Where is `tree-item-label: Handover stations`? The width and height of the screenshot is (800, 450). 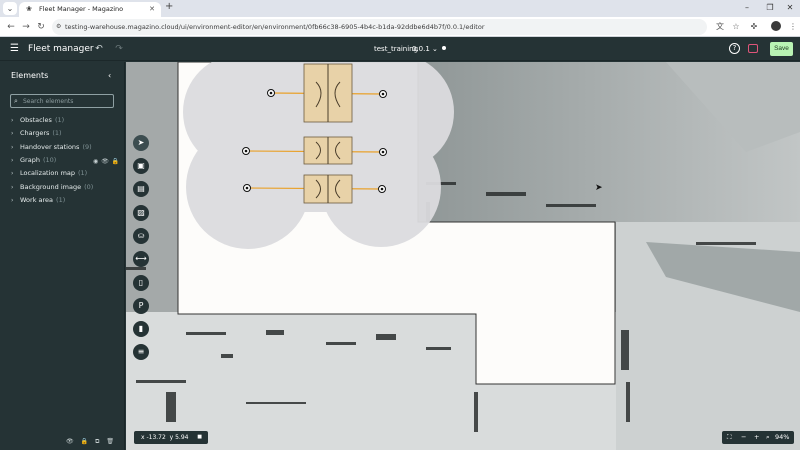
tree-item-label: Handover stations is located at coordinates (50, 147).